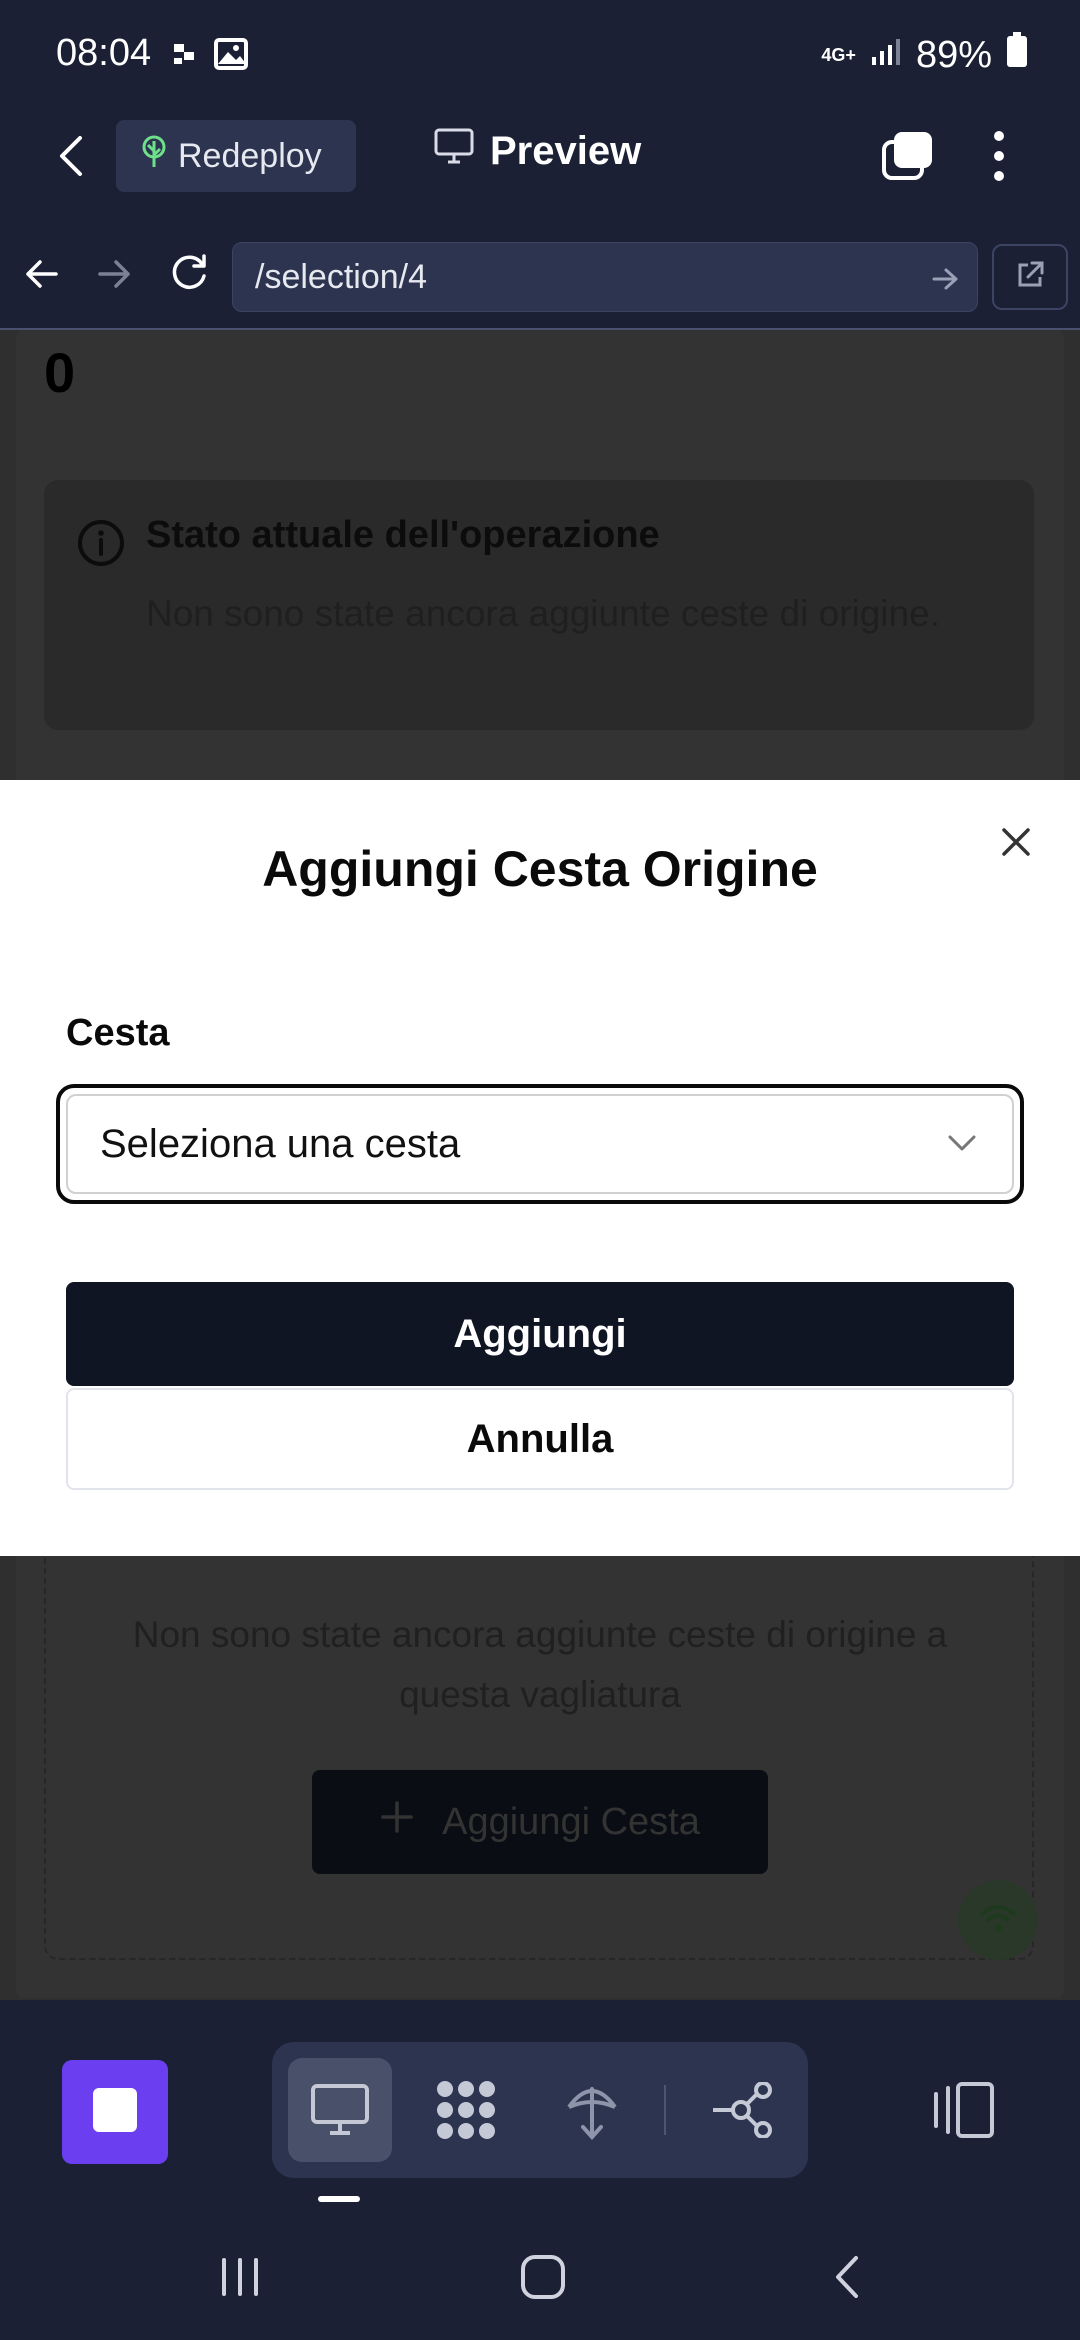  What do you see at coordinates (1016, 842) in the screenshot?
I see `close-icon` at bounding box center [1016, 842].